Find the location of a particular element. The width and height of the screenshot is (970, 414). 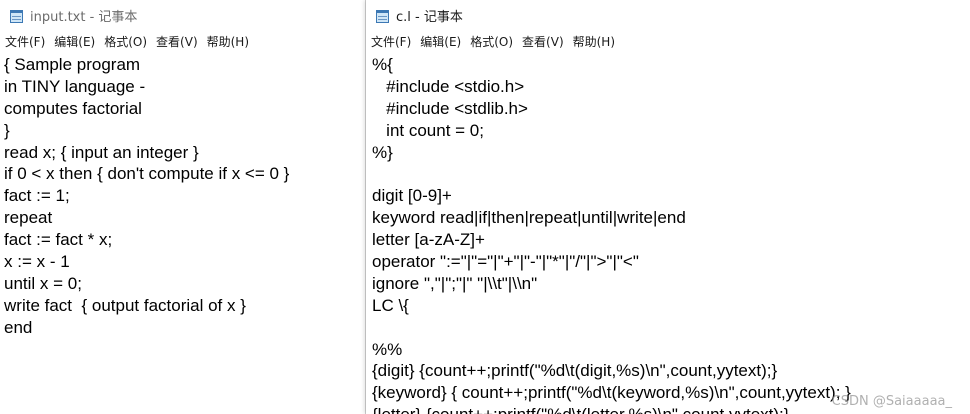

code-line: } is located at coordinates (7, 130).